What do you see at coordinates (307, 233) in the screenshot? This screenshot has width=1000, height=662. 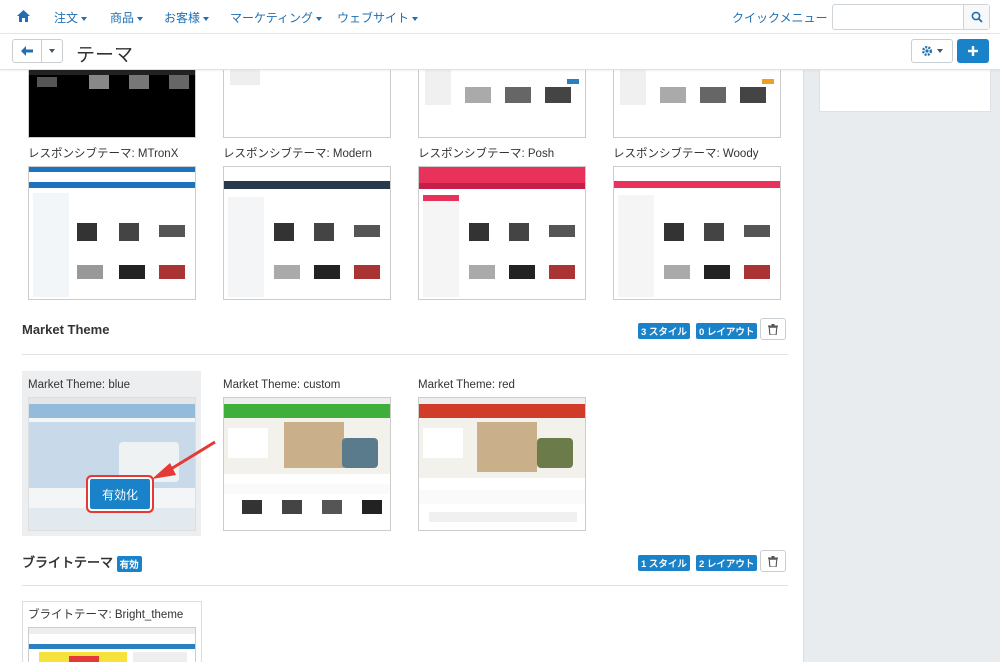 I see `theme-thumbnail-modern` at bounding box center [307, 233].